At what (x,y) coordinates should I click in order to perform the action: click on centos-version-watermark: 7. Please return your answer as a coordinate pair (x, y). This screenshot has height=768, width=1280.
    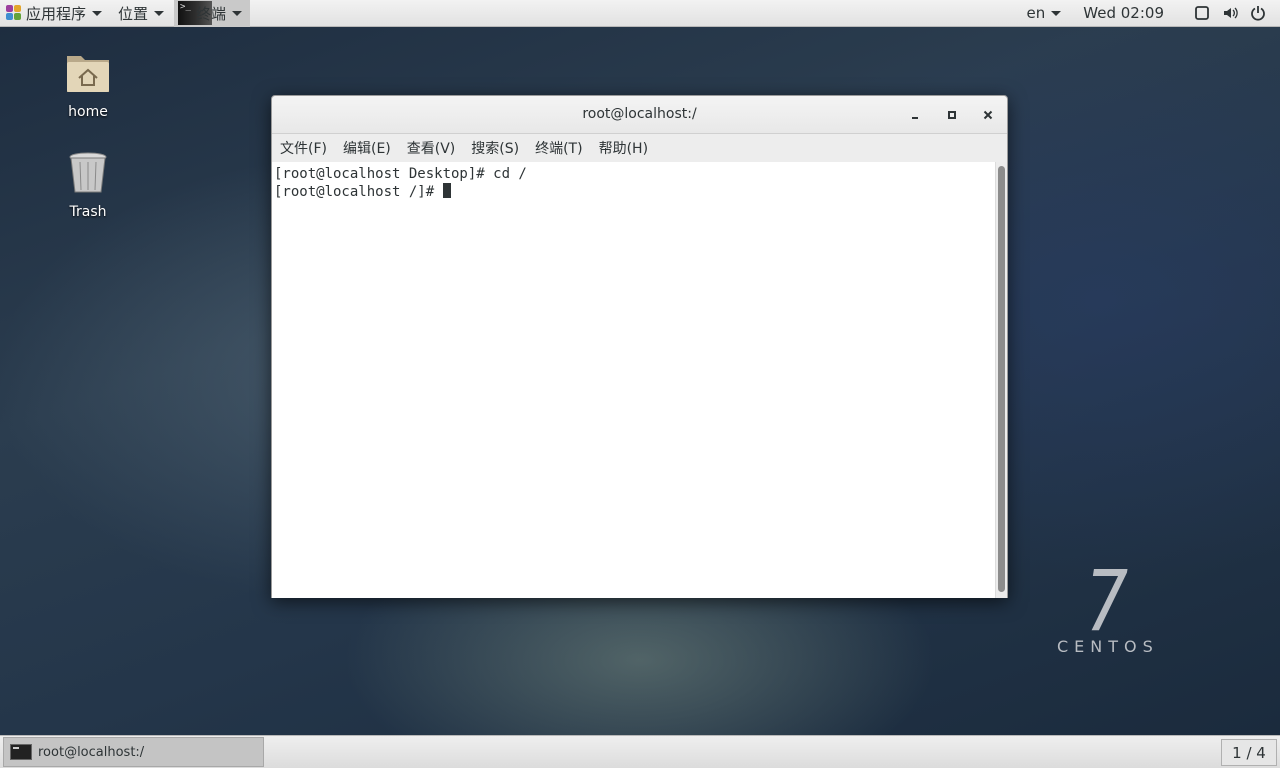
    Looking at the image, I should click on (1107, 601).